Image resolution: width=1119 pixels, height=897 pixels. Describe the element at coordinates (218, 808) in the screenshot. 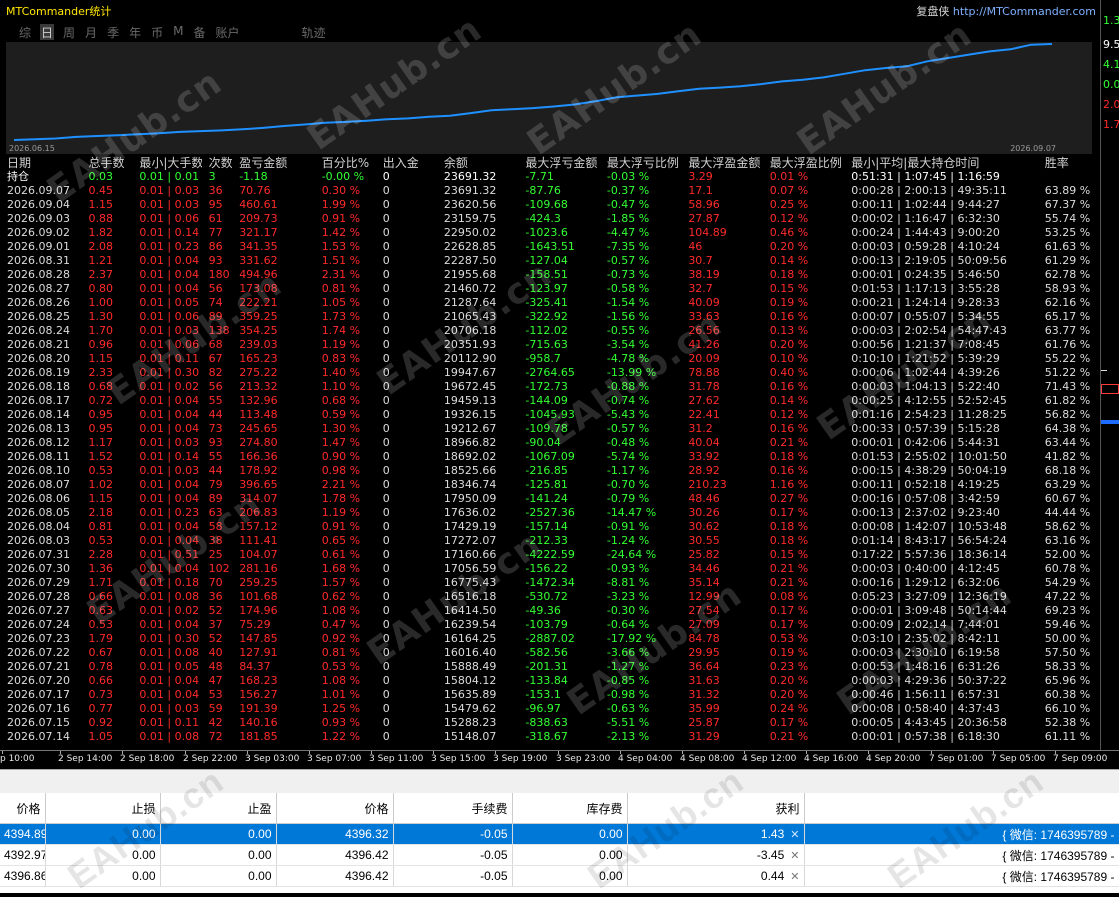

I see `orders-header-2: 止盈` at that location.